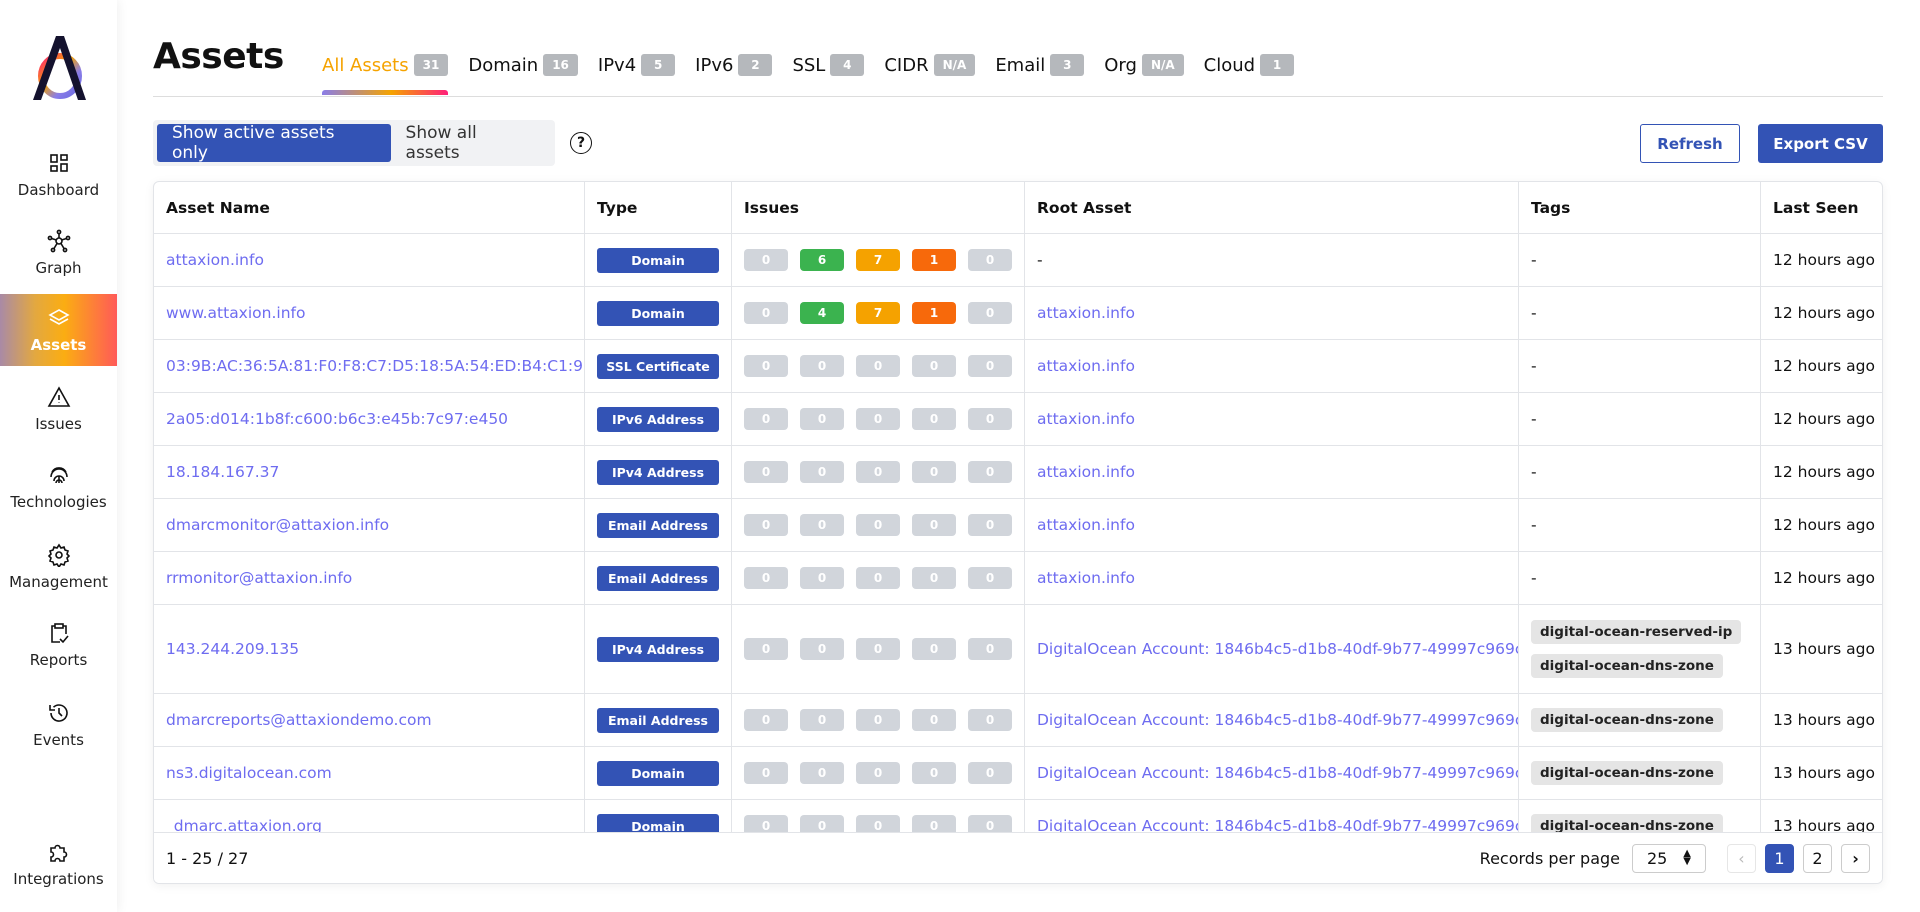 The height and width of the screenshot is (912, 1920). I want to click on records-per-page-select: 25 ▲ ▼, so click(1669, 858).